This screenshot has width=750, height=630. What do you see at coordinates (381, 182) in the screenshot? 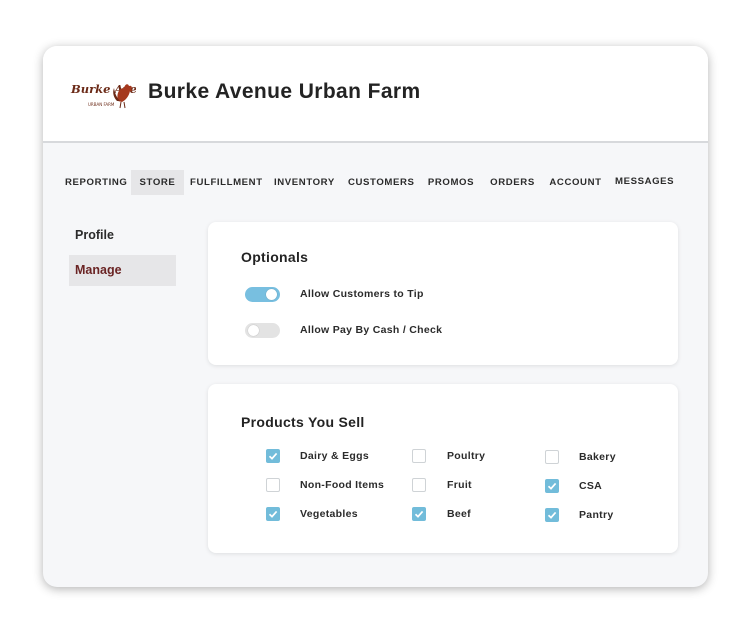
I see `nav-customers: CUSTOMERS` at bounding box center [381, 182].